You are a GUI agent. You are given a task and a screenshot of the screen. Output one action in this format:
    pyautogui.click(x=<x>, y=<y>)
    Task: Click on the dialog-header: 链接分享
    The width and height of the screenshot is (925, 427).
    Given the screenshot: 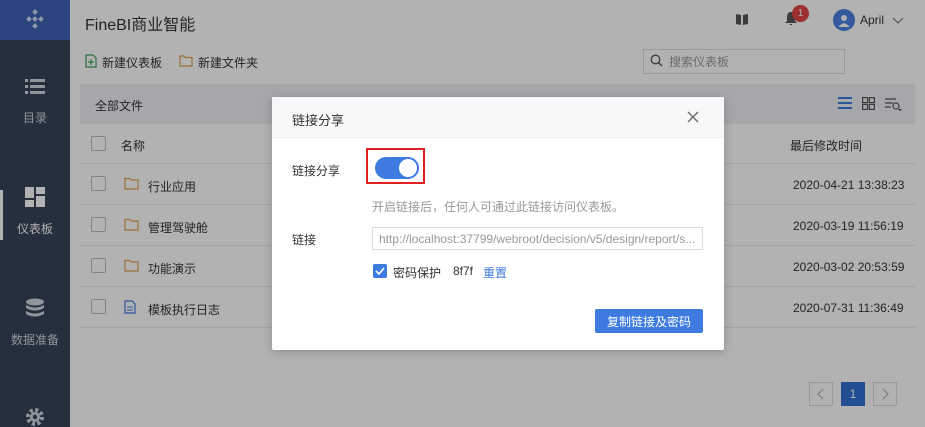 What is the action you would take?
    pyautogui.click(x=498, y=117)
    